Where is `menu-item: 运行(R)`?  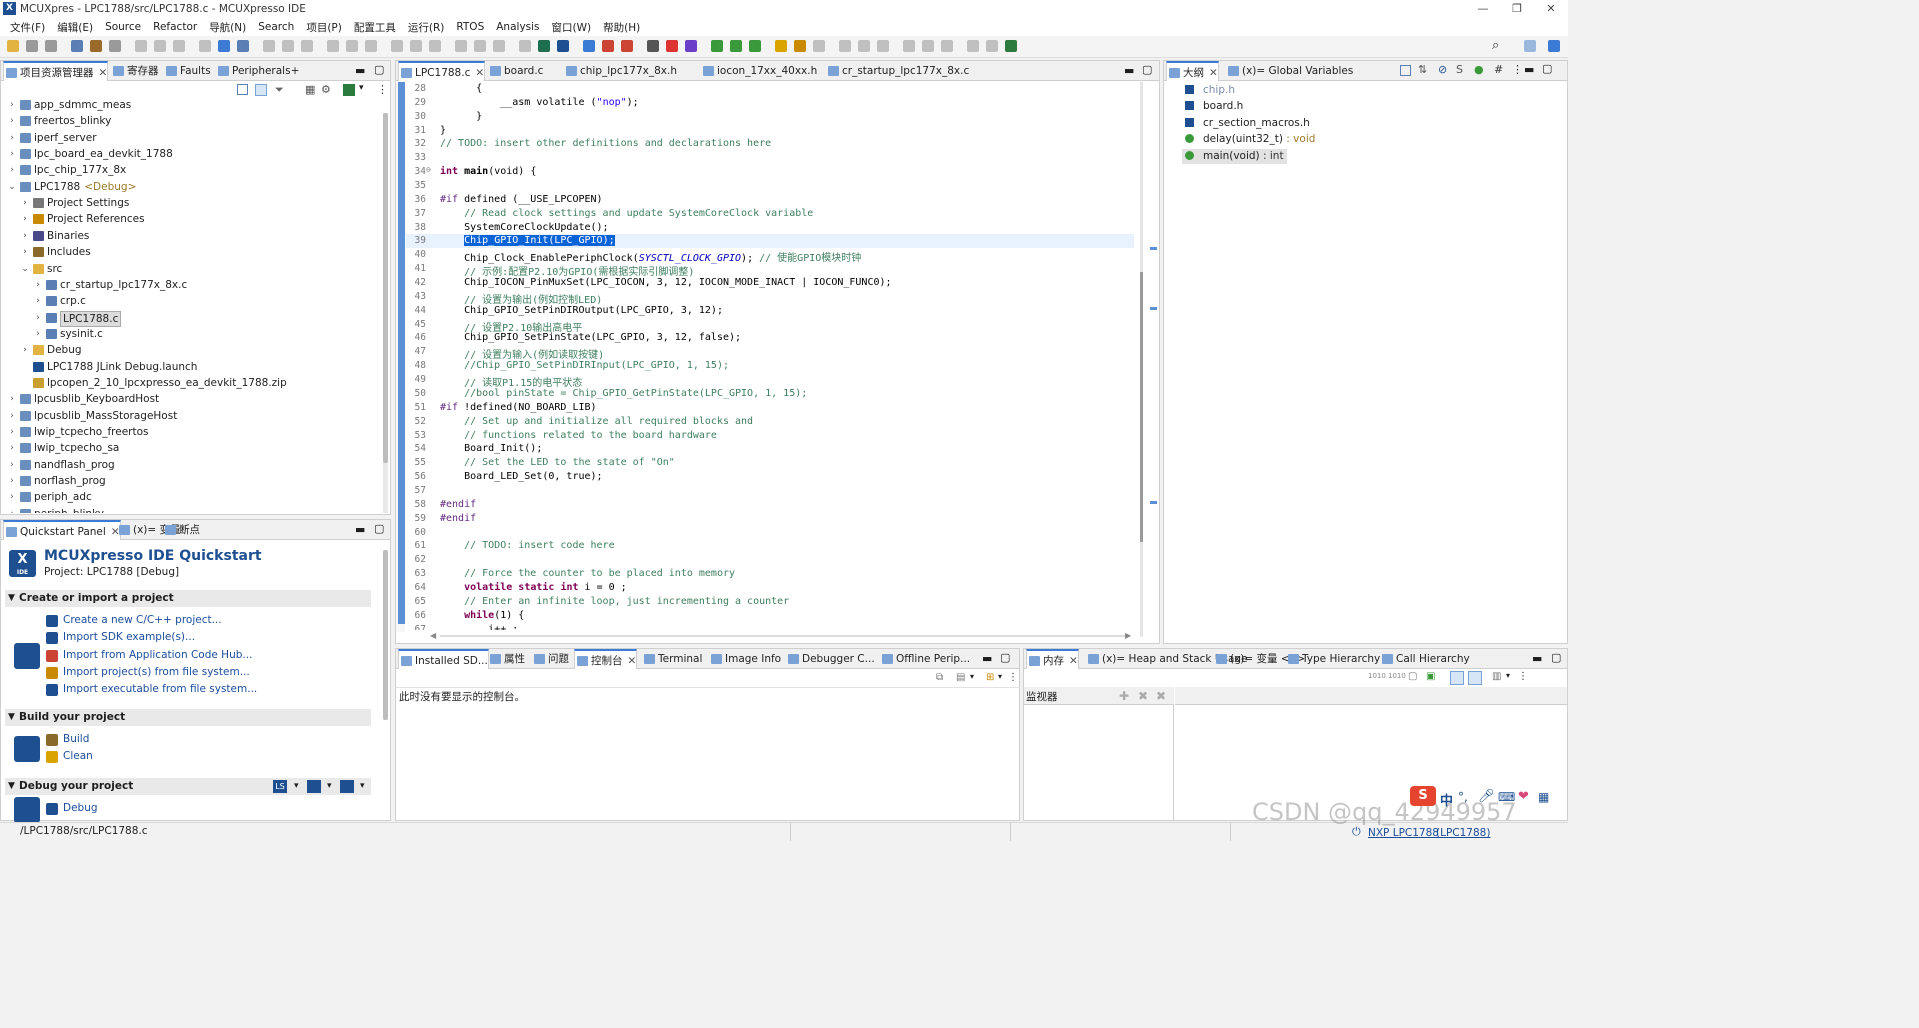
menu-item: 运行(R) is located at coordinates (426, 27).